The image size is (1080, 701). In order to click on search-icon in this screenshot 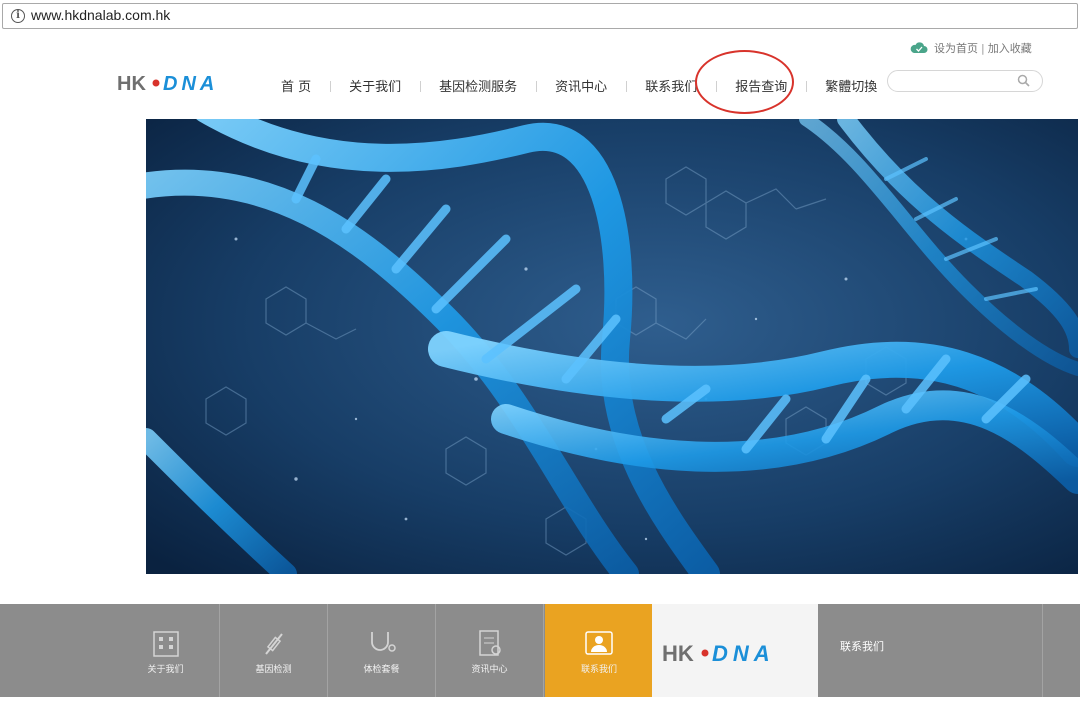, I will do `click(1023, 80)`.